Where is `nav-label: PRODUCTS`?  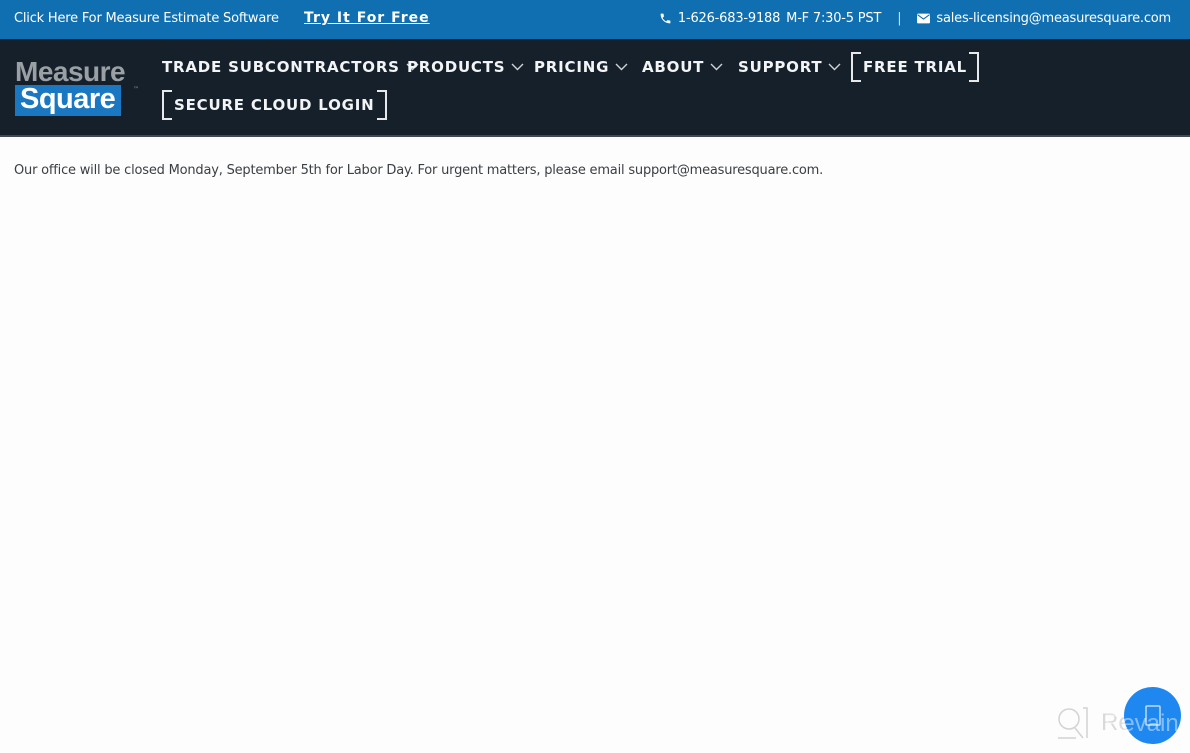 nav-label: PRODUCTS is located at coordinates (456, 67).